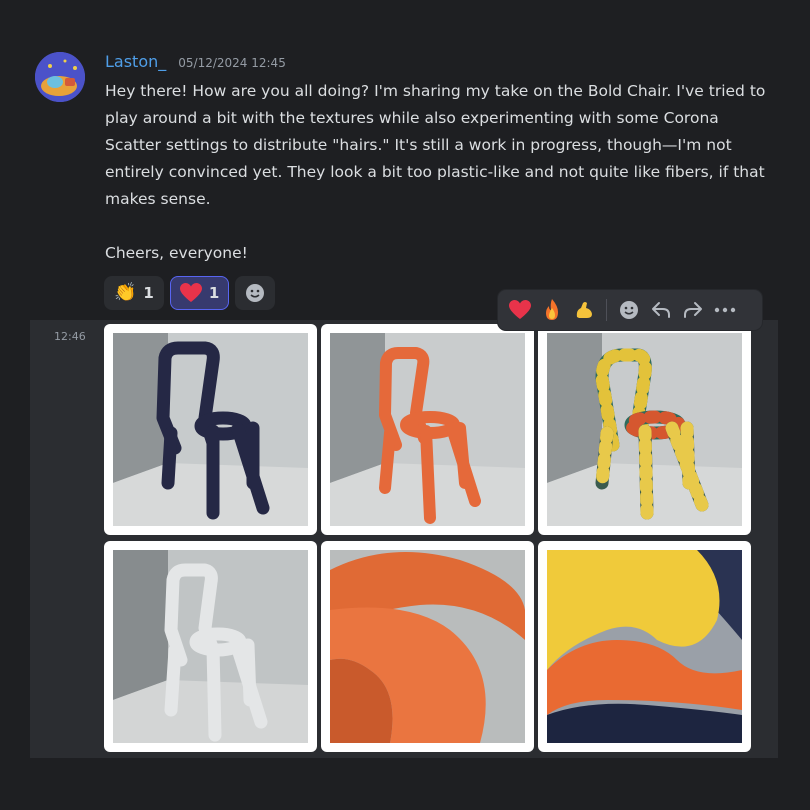  I want to click on red-heart-icon, so click(190, 293).